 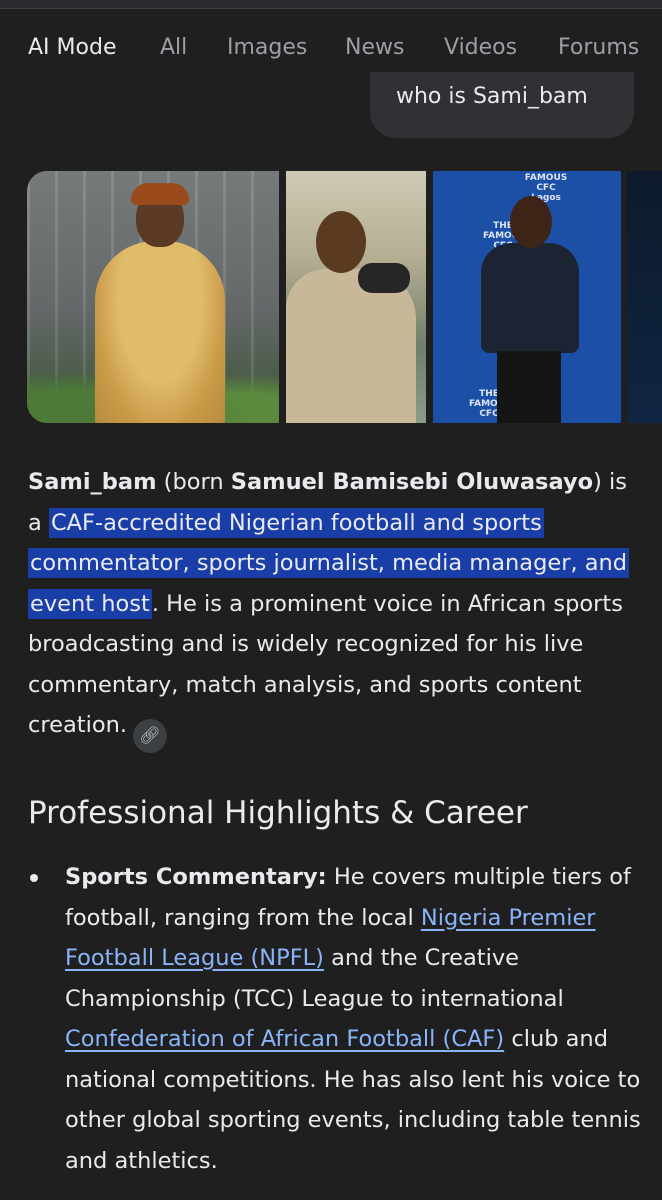 What do you see at coordinates (598, 48) in the screenshot?
I see `tab-forums: Forums` at bounding box center [598, 48].